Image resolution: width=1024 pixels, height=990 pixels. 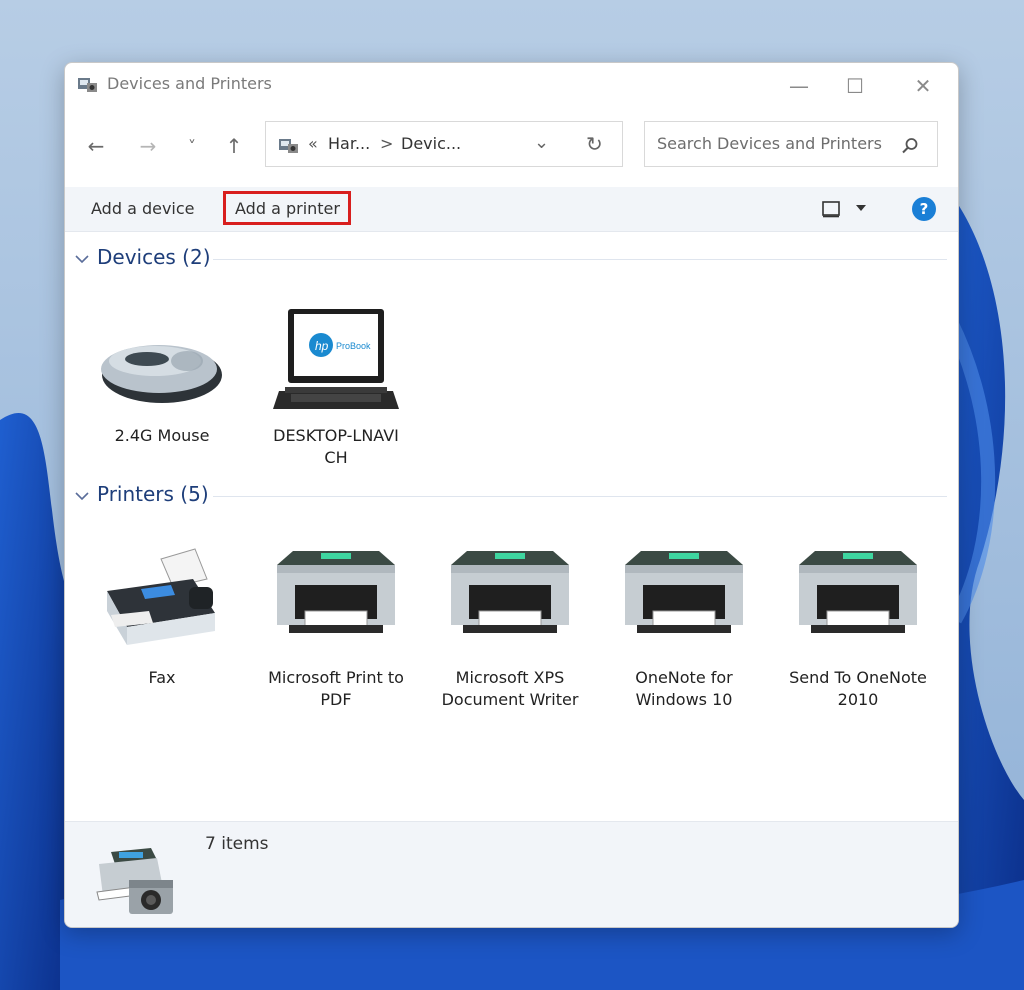 I want to click on printer-label: Send To OneNote 2010, so click(x=858, y=688).